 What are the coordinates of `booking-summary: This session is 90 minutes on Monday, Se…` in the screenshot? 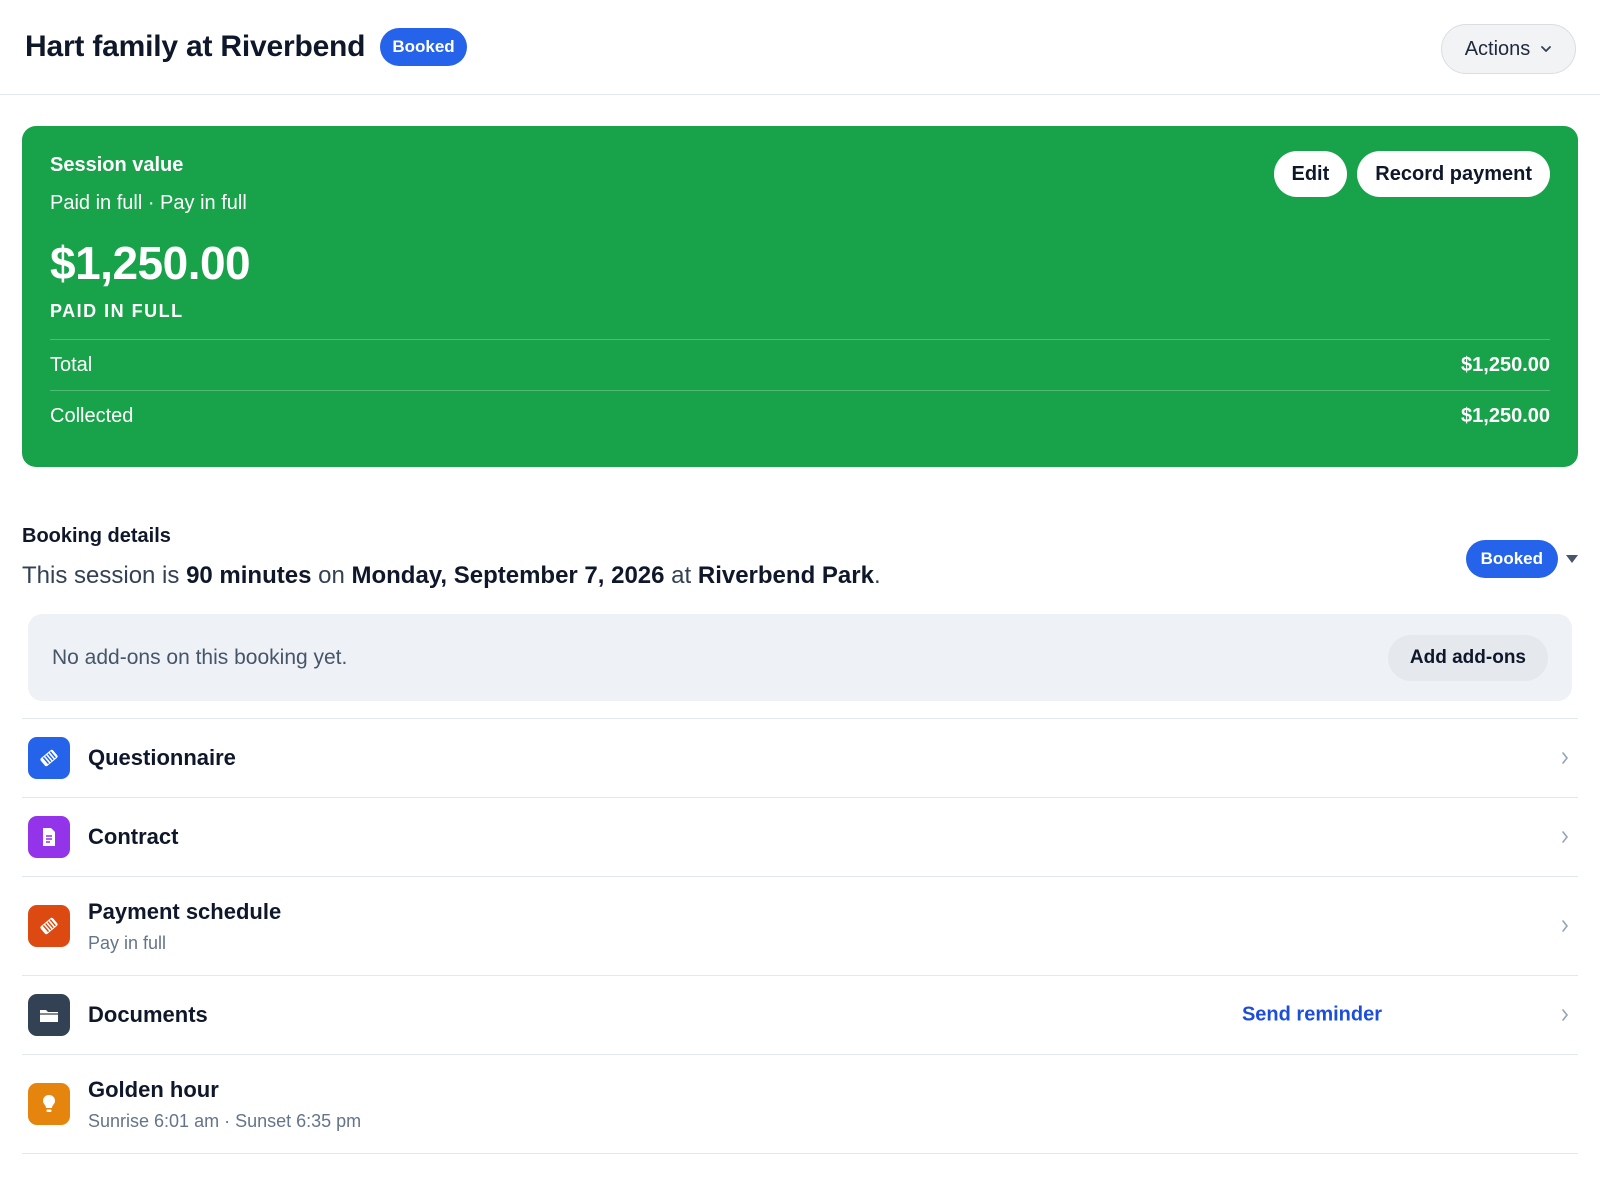 It's located at (451, 576).